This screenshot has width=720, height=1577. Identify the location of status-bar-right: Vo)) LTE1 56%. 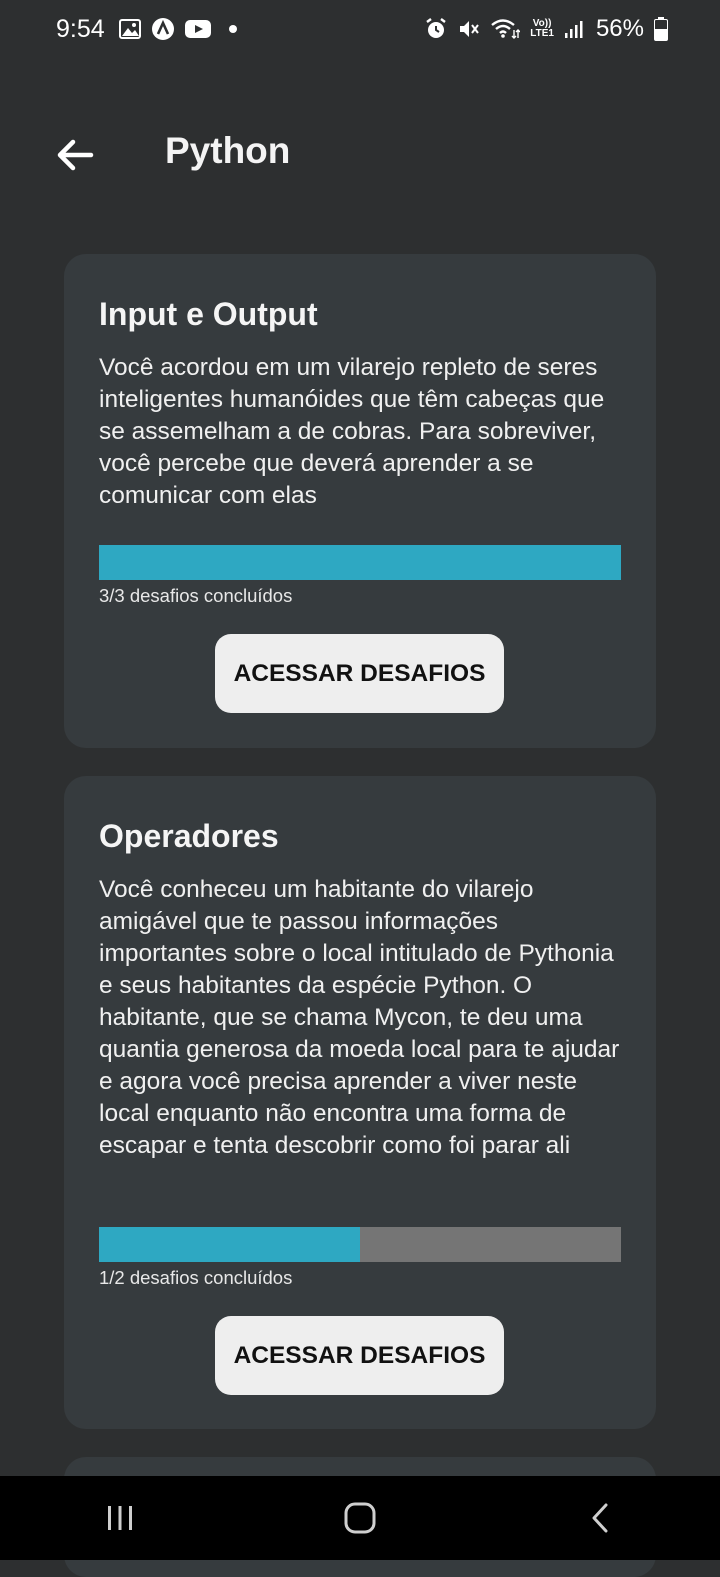
(546, 29).